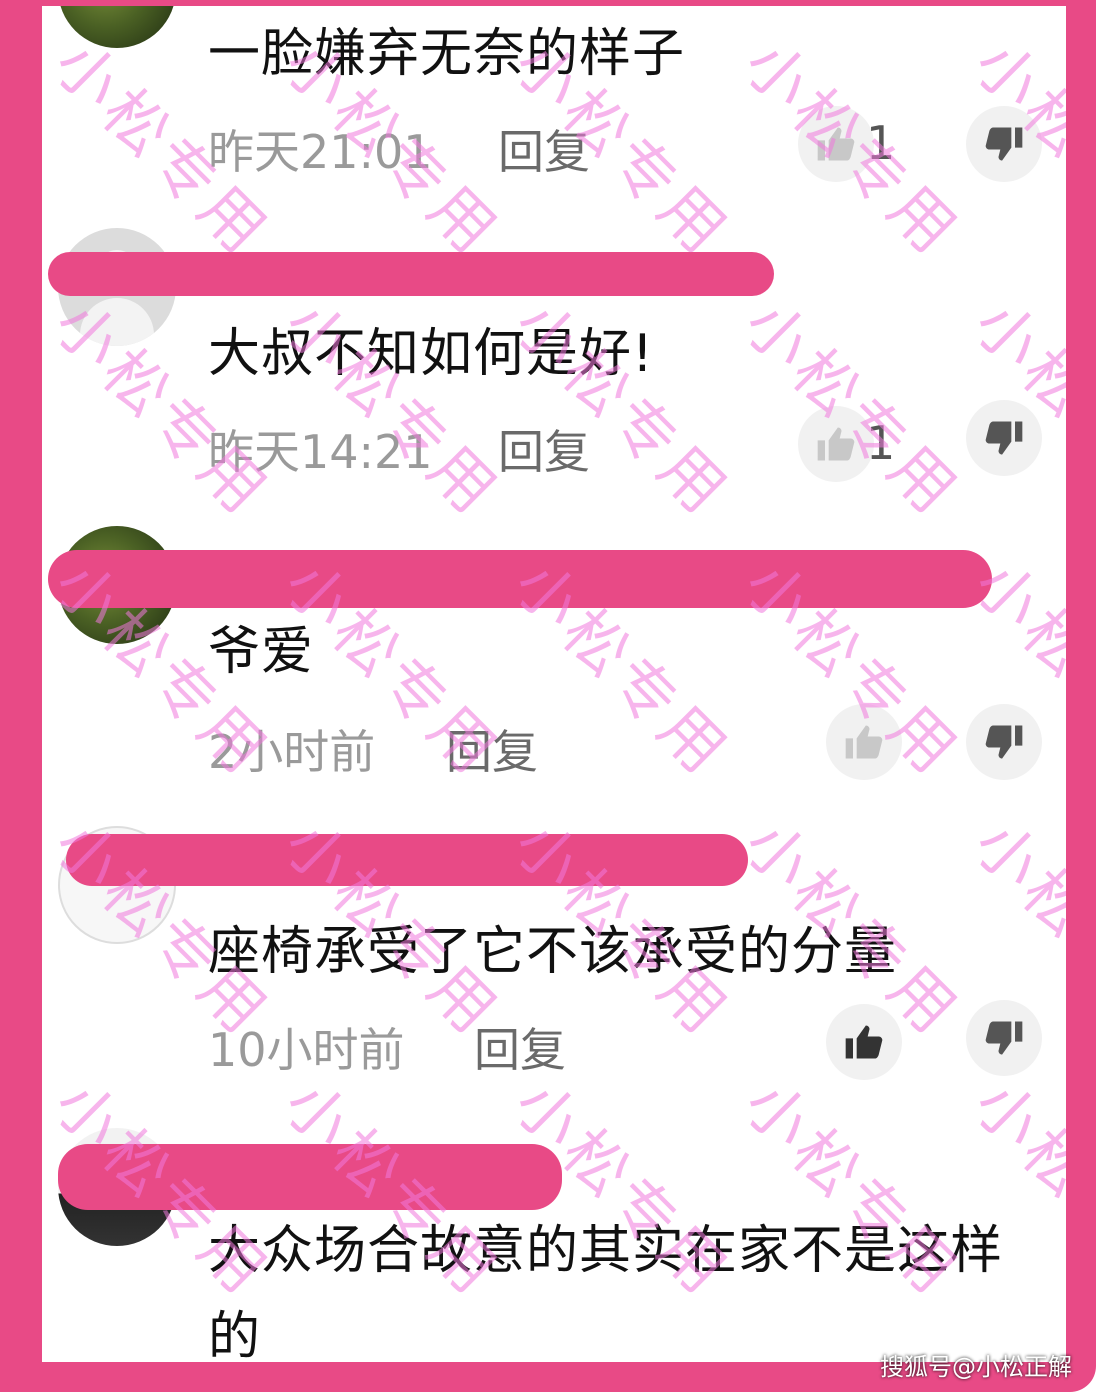 The height and width of the screenshot is (1392, 1096). What do you see at coordinates (320, 452) in the screenshot?
I see `comment-time: 昨天14:21` at bounding box center [320, 452].